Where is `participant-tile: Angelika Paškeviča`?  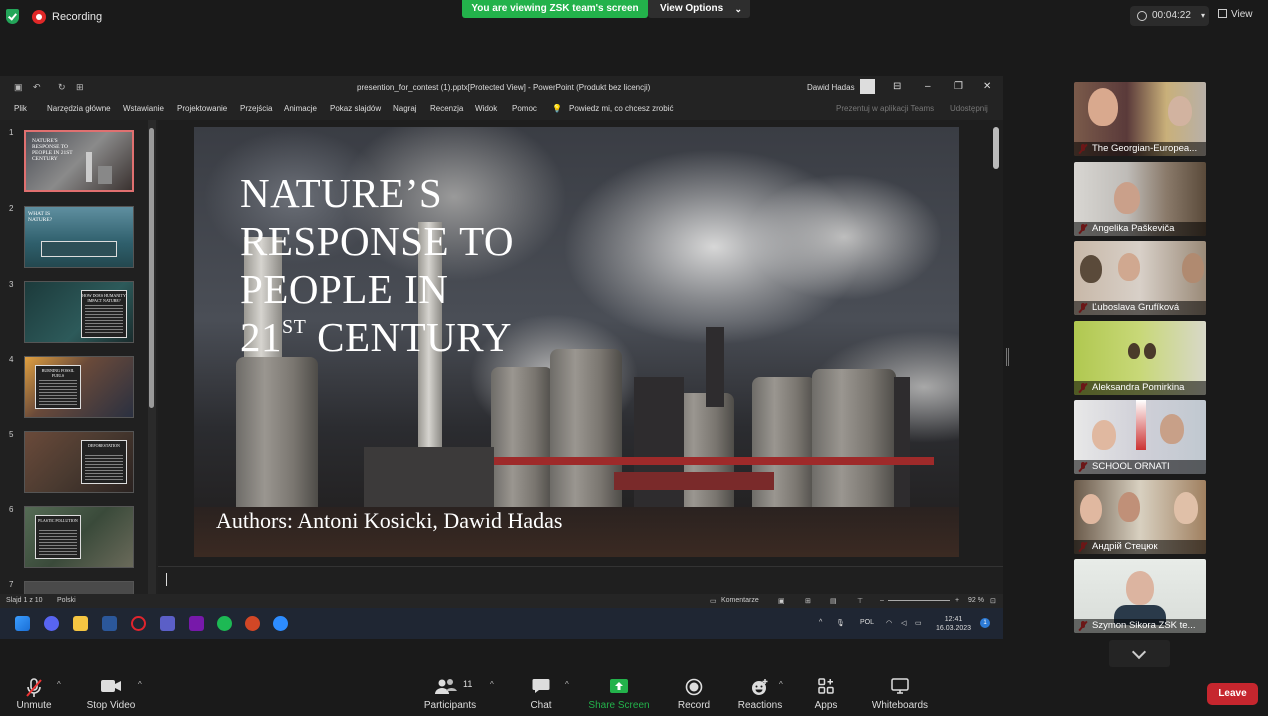 participant-tile: Angelika Paškeviča is located at coordinates (1140, 199).